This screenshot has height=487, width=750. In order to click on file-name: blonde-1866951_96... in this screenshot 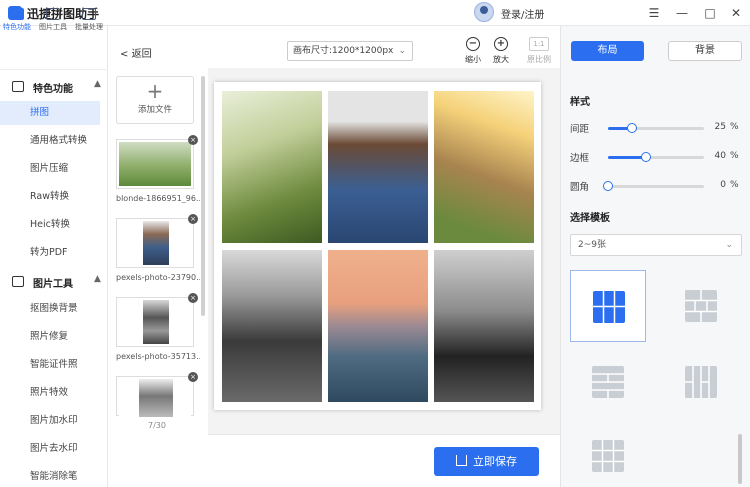, I will do `click(158, 198)`.